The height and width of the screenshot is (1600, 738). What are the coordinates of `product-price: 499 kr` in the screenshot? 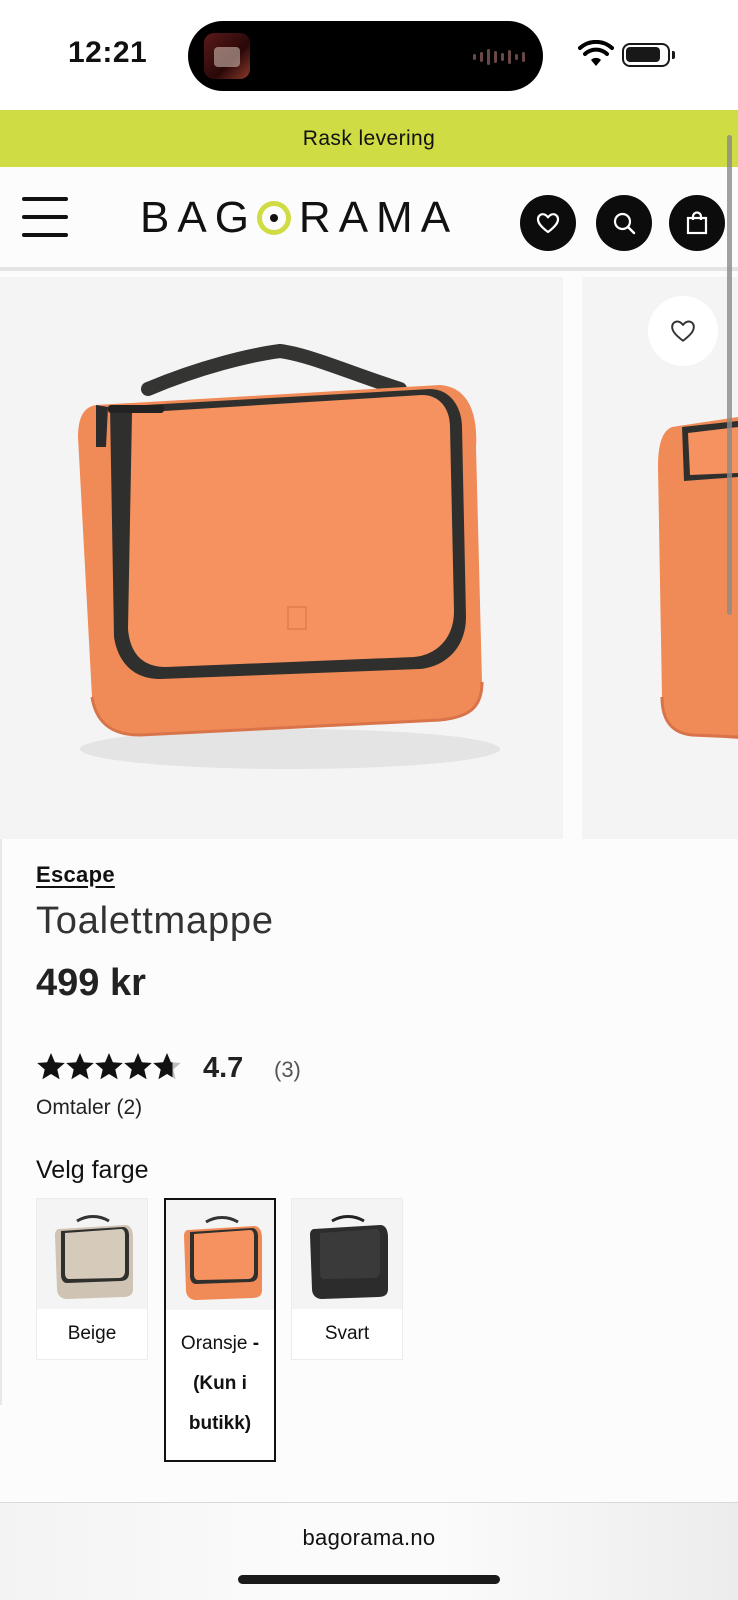 It's located at (91, 983).